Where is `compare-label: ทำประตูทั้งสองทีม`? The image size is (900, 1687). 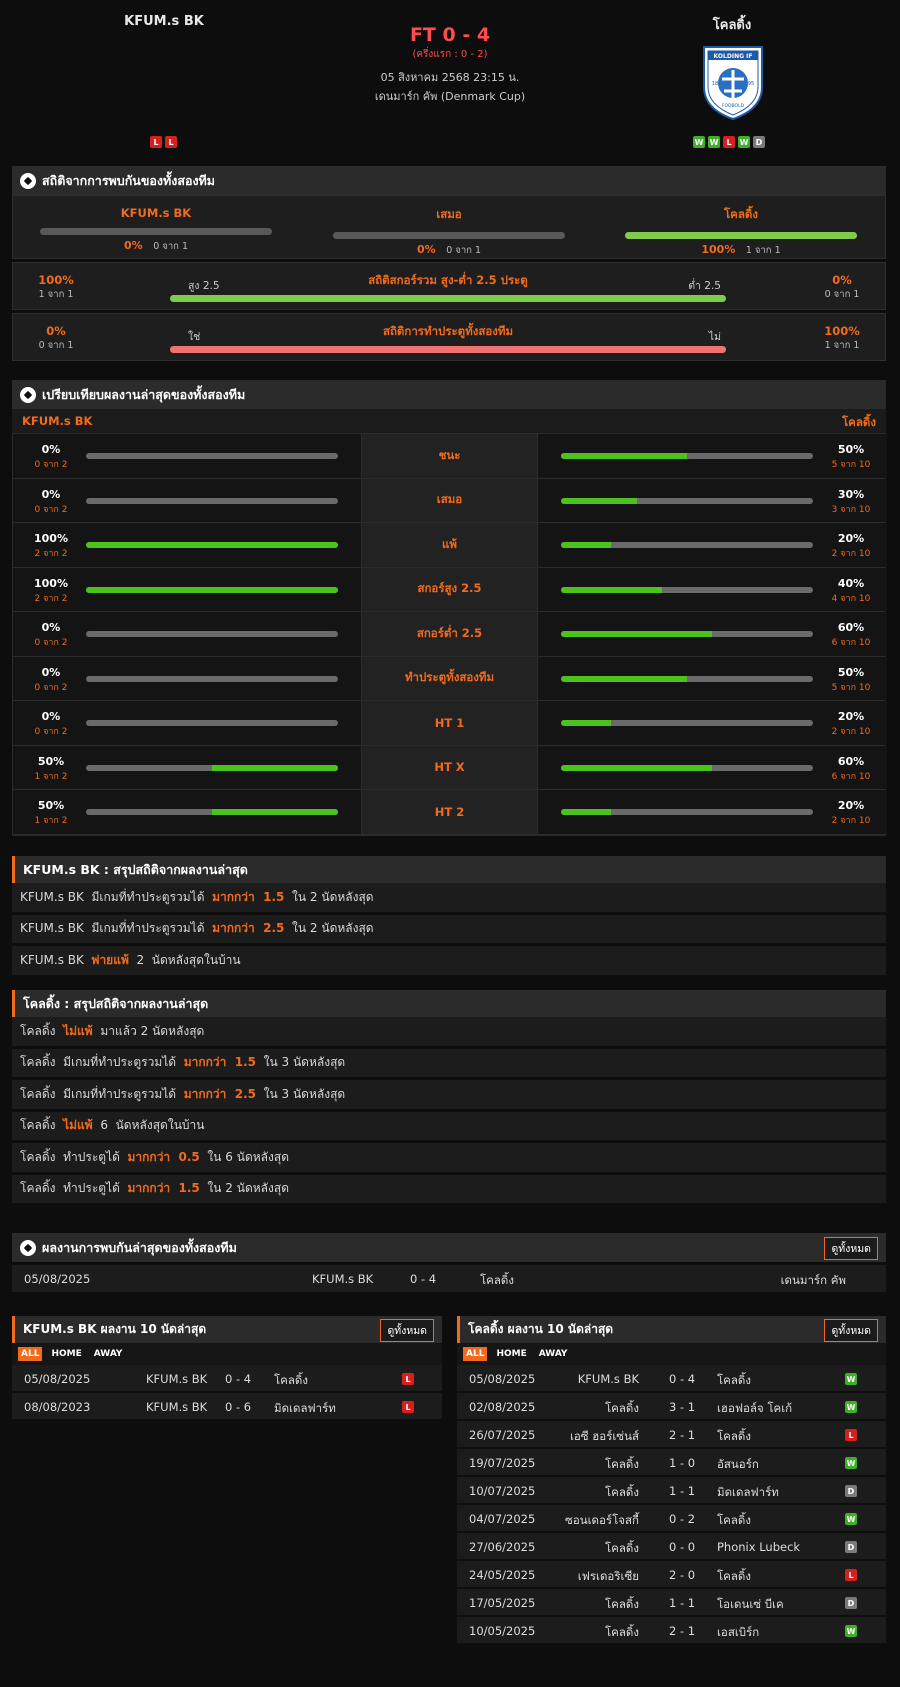
compare-label: ทำประตูทั้งสองทีม is located at coordinates (449, 678).